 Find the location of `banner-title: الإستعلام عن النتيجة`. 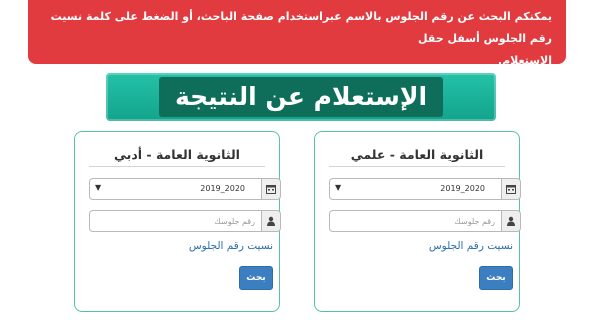

banner-title: الإستعلام عن النتيجة is located at coordinates (301, 97).